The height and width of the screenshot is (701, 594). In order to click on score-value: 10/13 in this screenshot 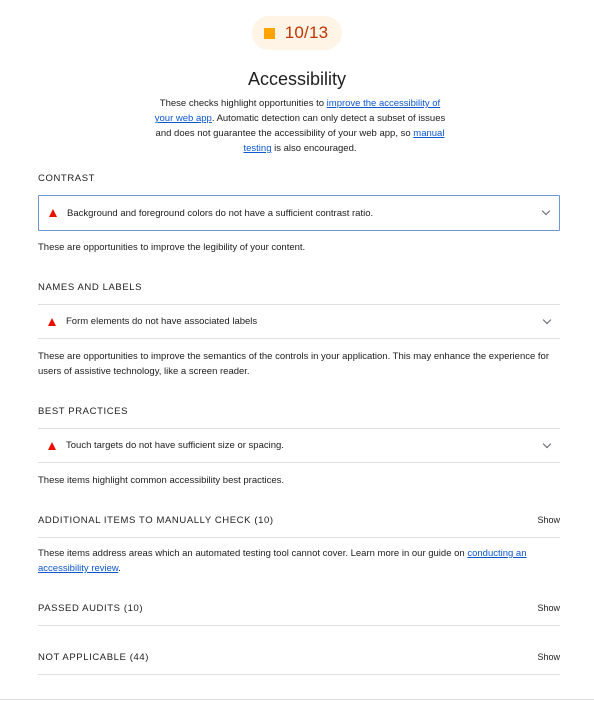, I will do `click(306, 32)`.